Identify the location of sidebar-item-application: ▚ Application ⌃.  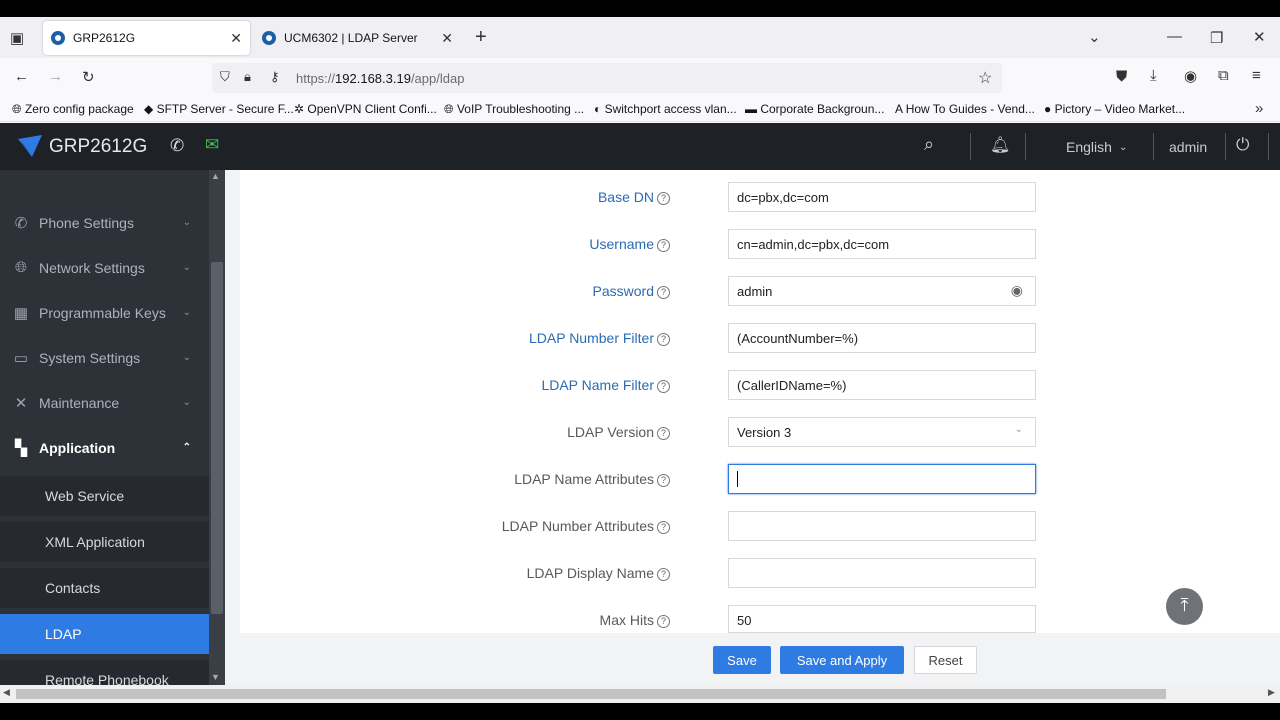
(104, 447).